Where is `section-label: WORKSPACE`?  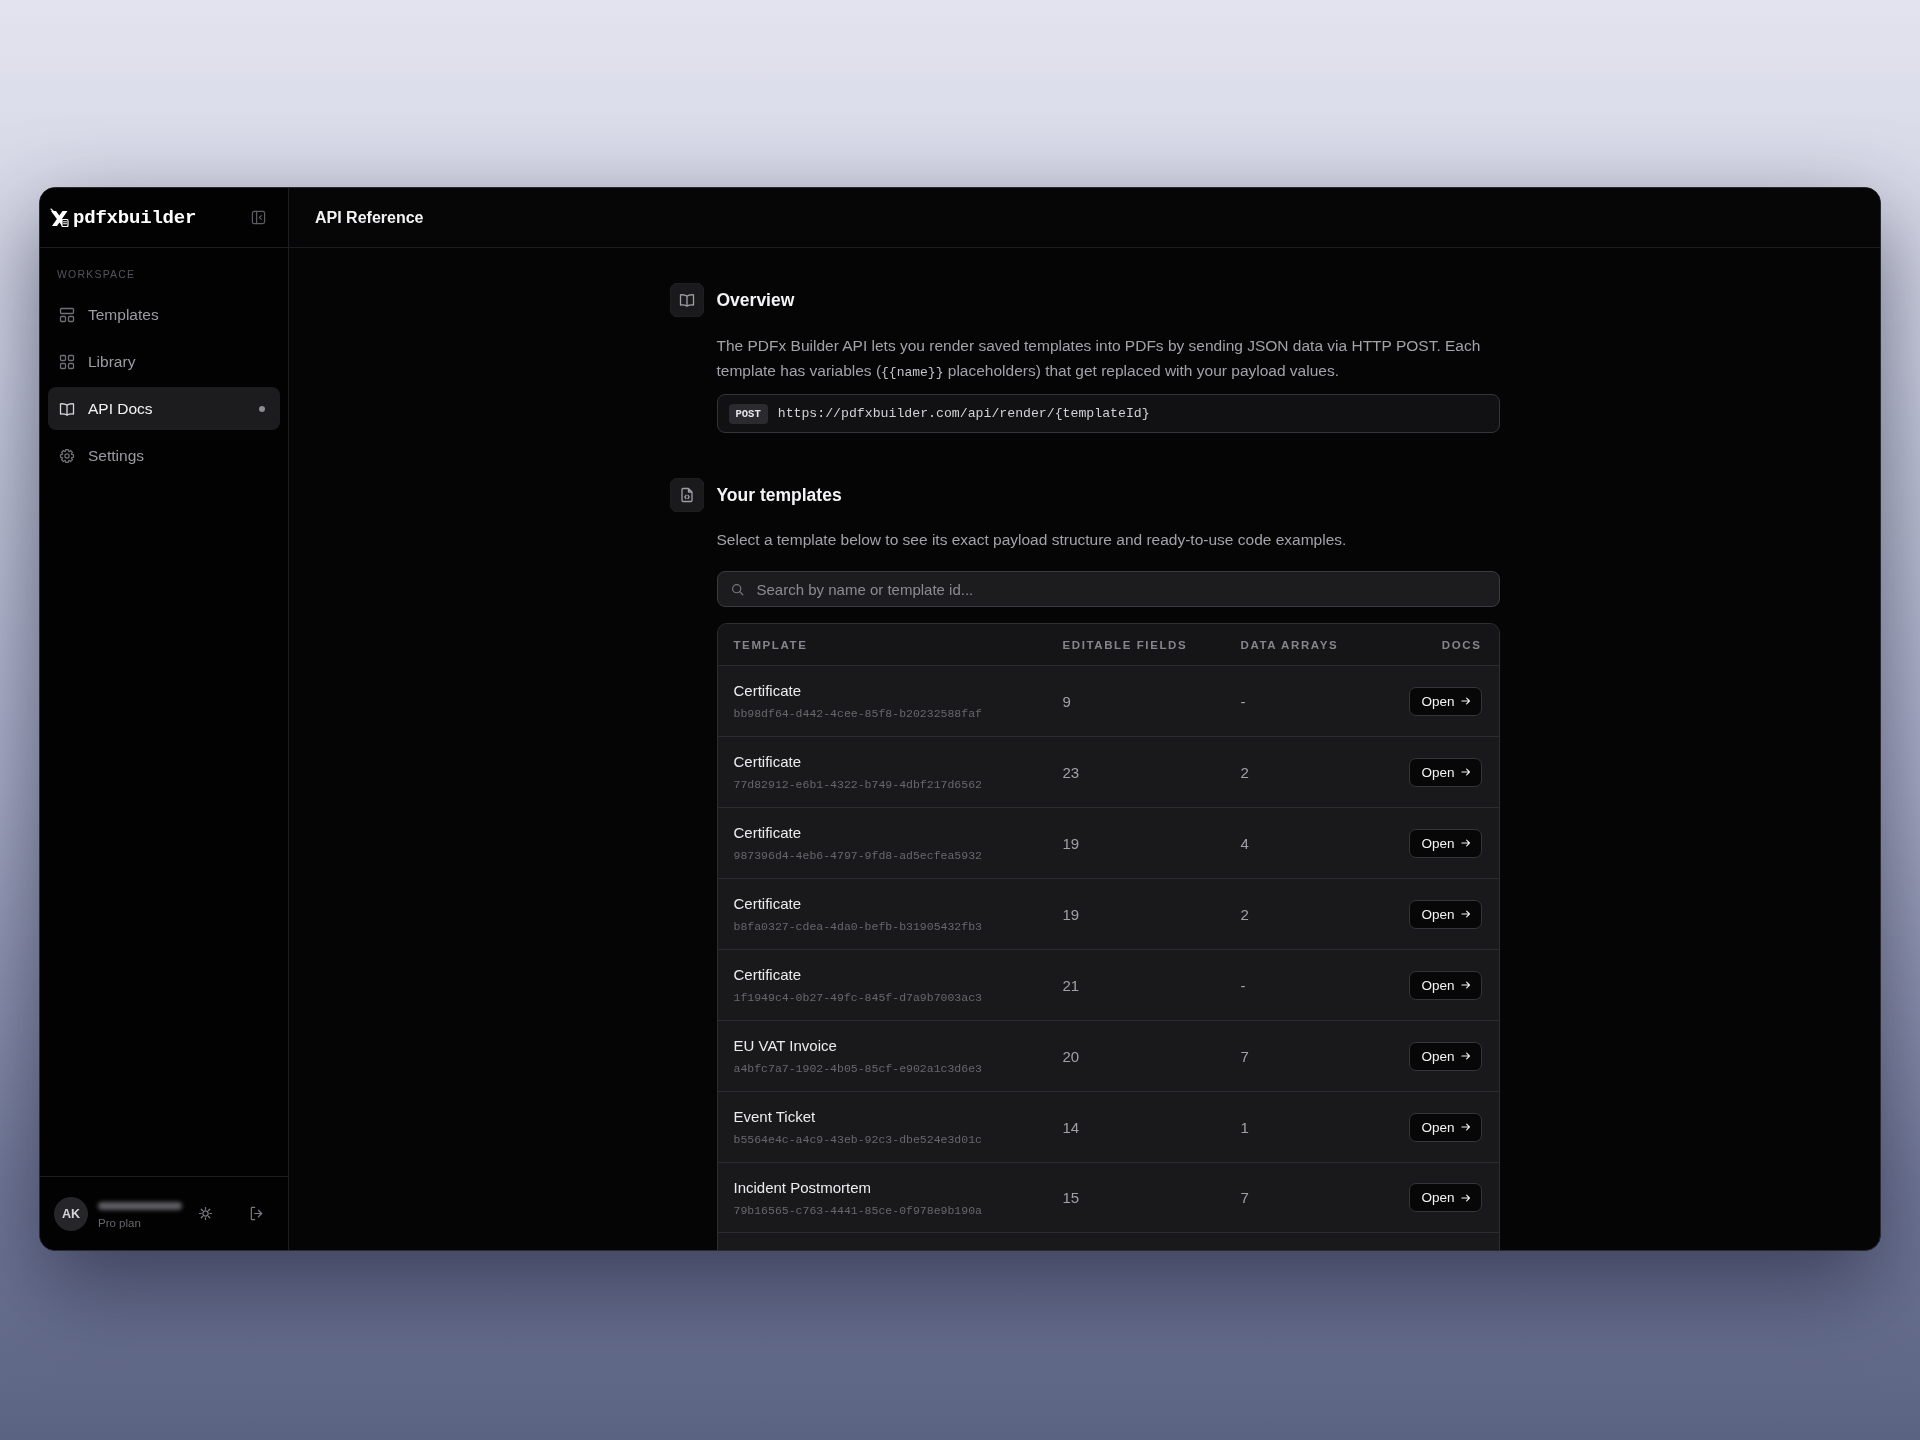 section-label: WORKSPACE is located at coordinates (96, 274).